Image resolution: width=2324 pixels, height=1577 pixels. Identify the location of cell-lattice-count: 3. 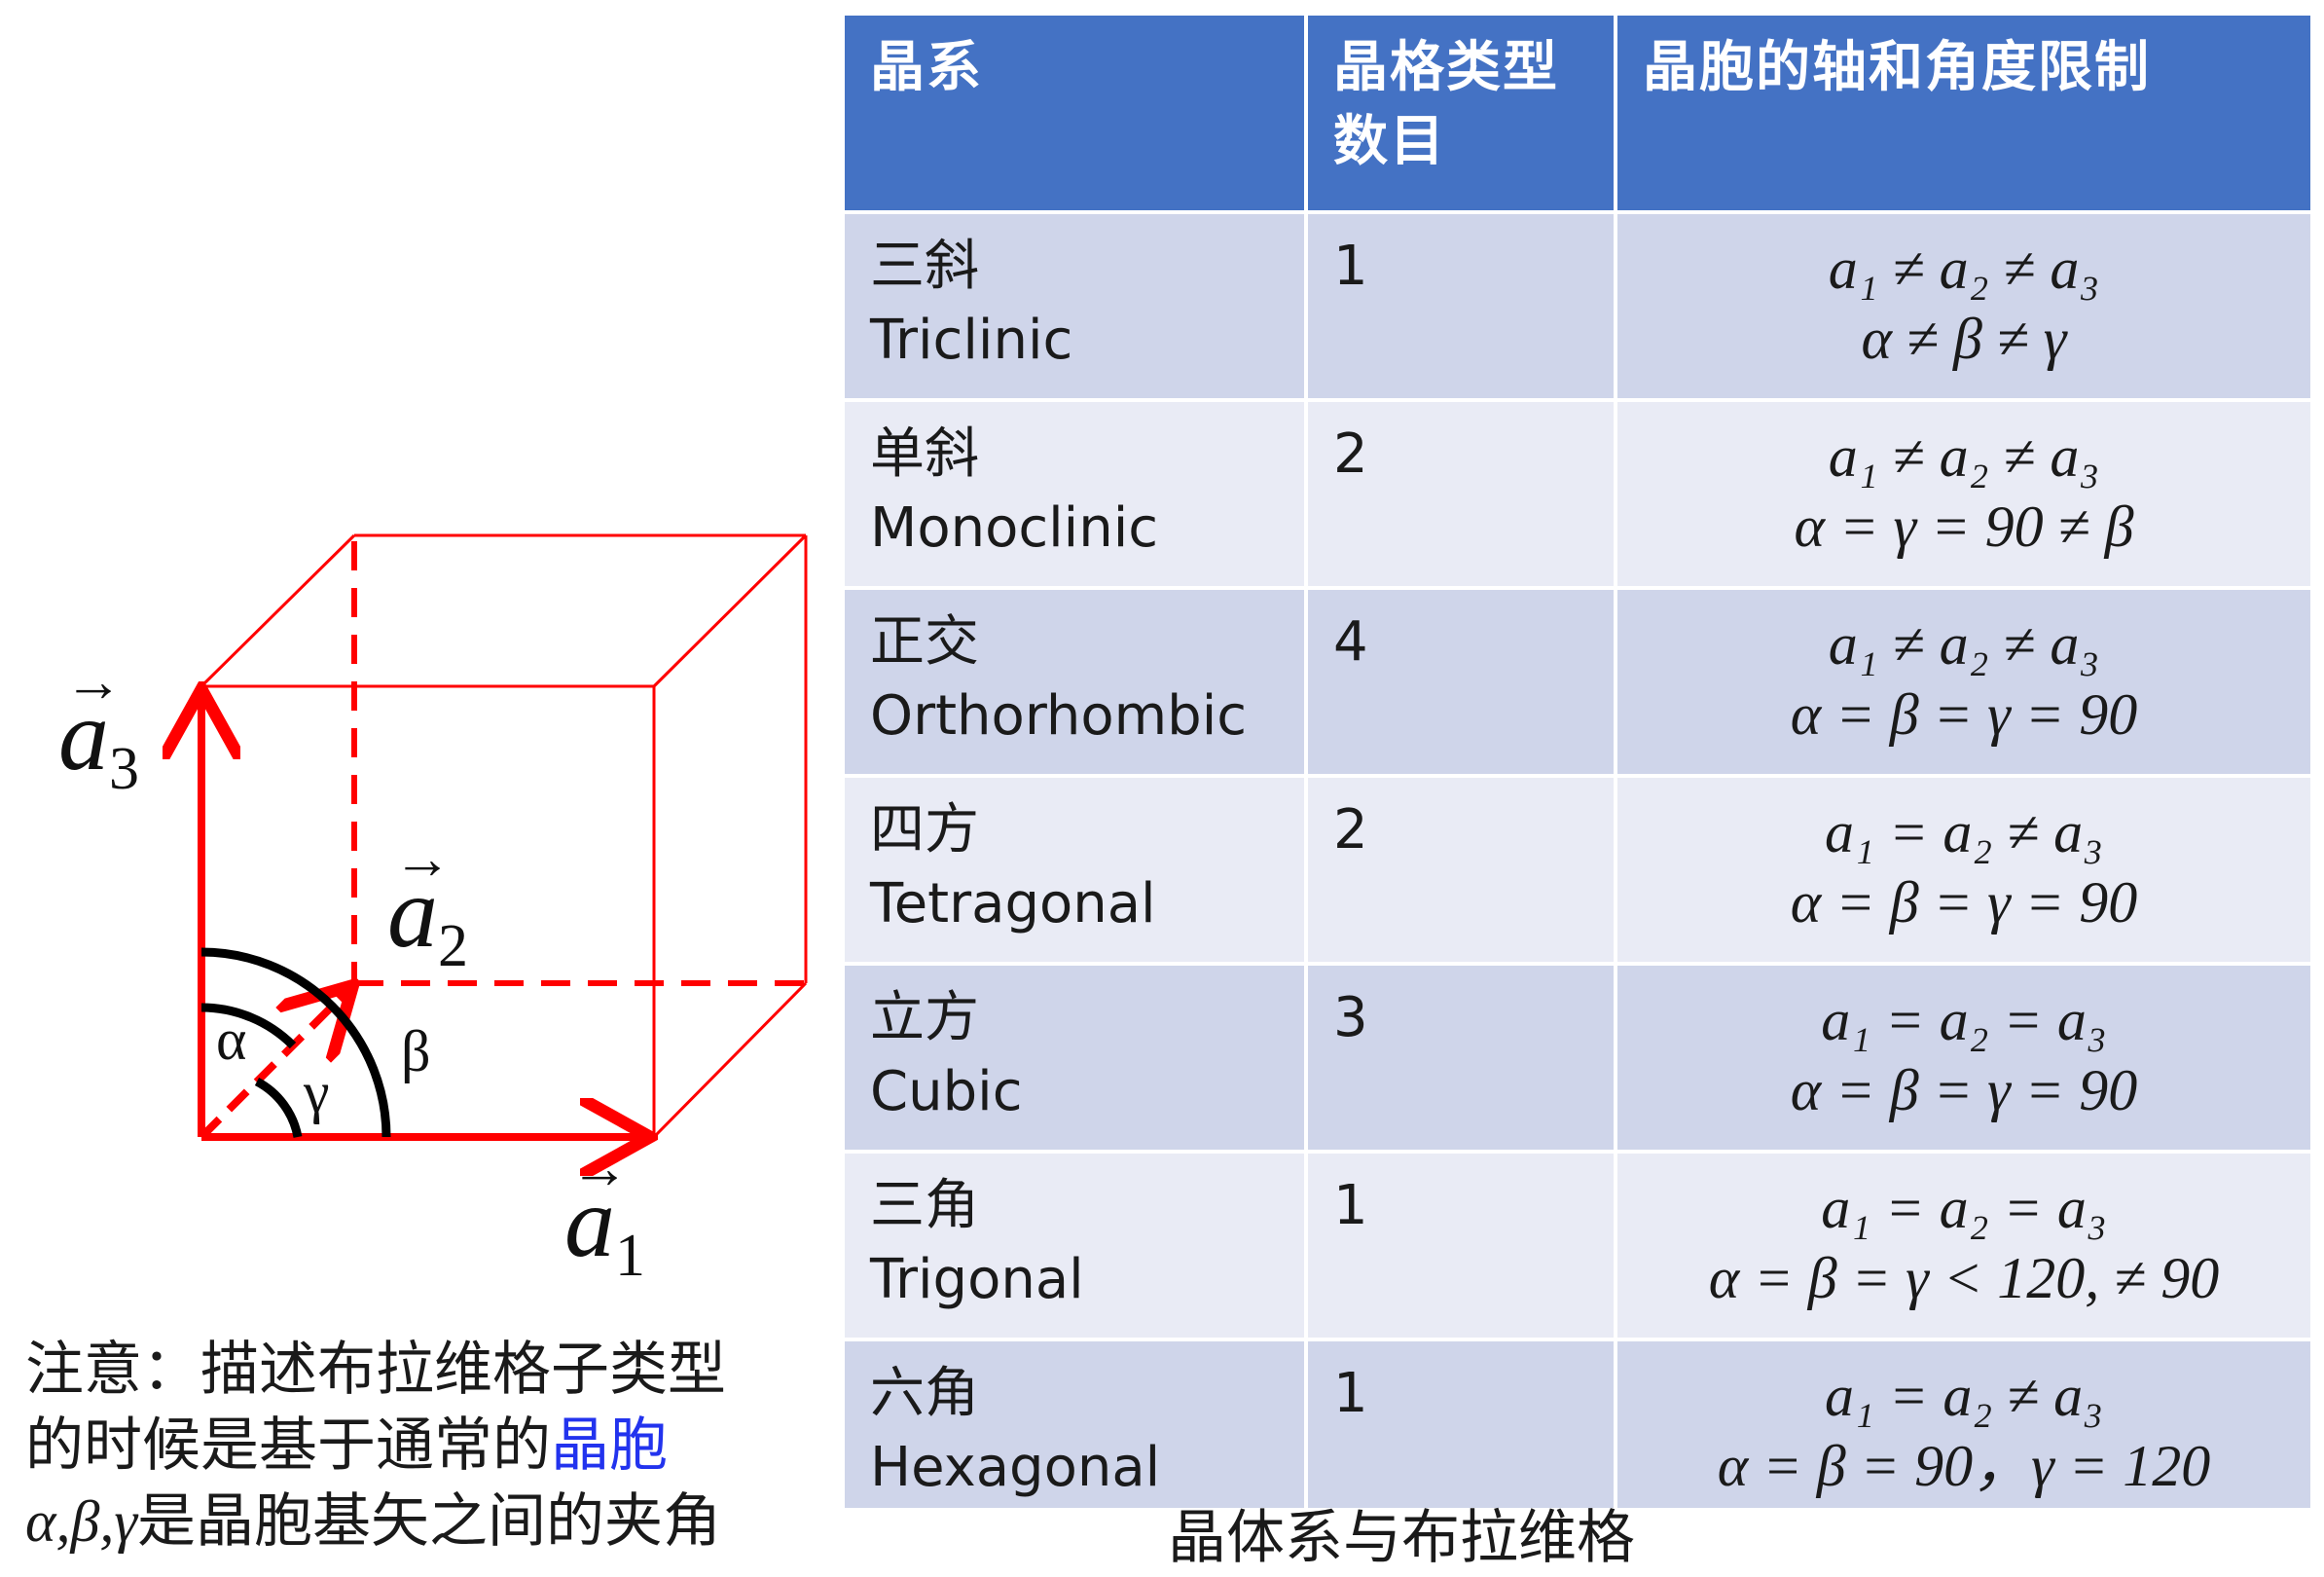
(1460, 1058).